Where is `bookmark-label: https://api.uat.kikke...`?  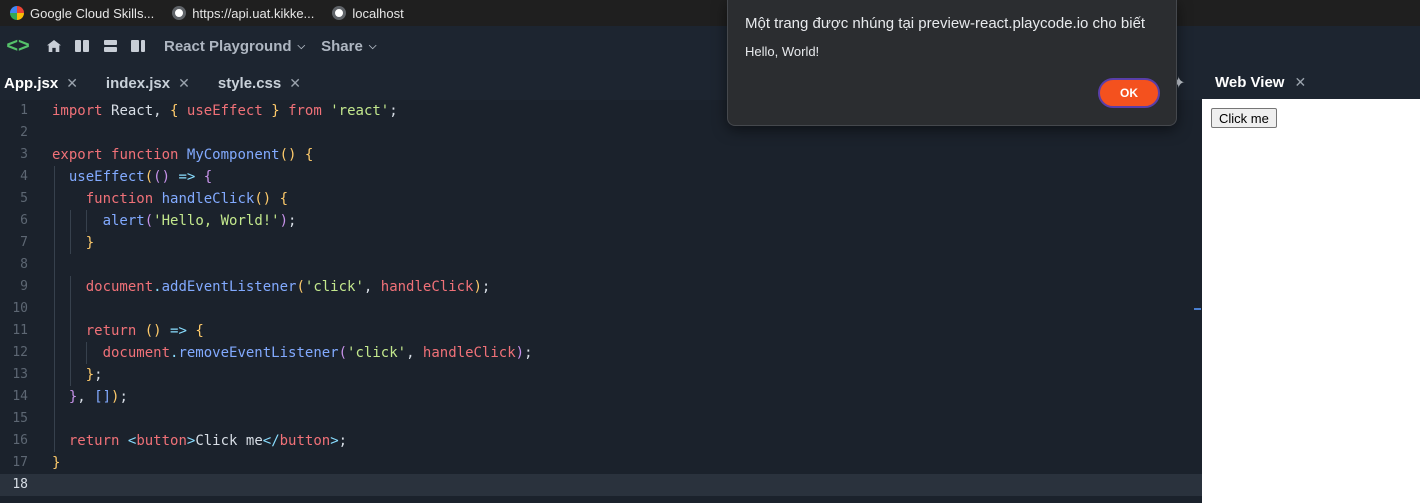 bookmark-label: https://api.uat.kikke... is located at coordinates (253, 13).